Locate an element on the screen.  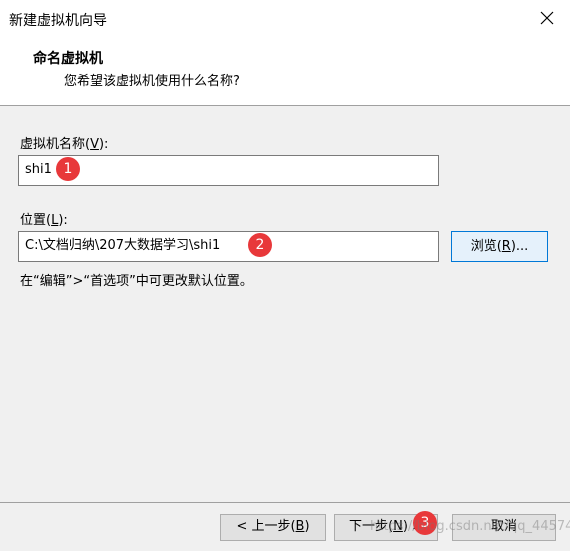
location-label: 位置(L): is located at coordinates (44, 220).